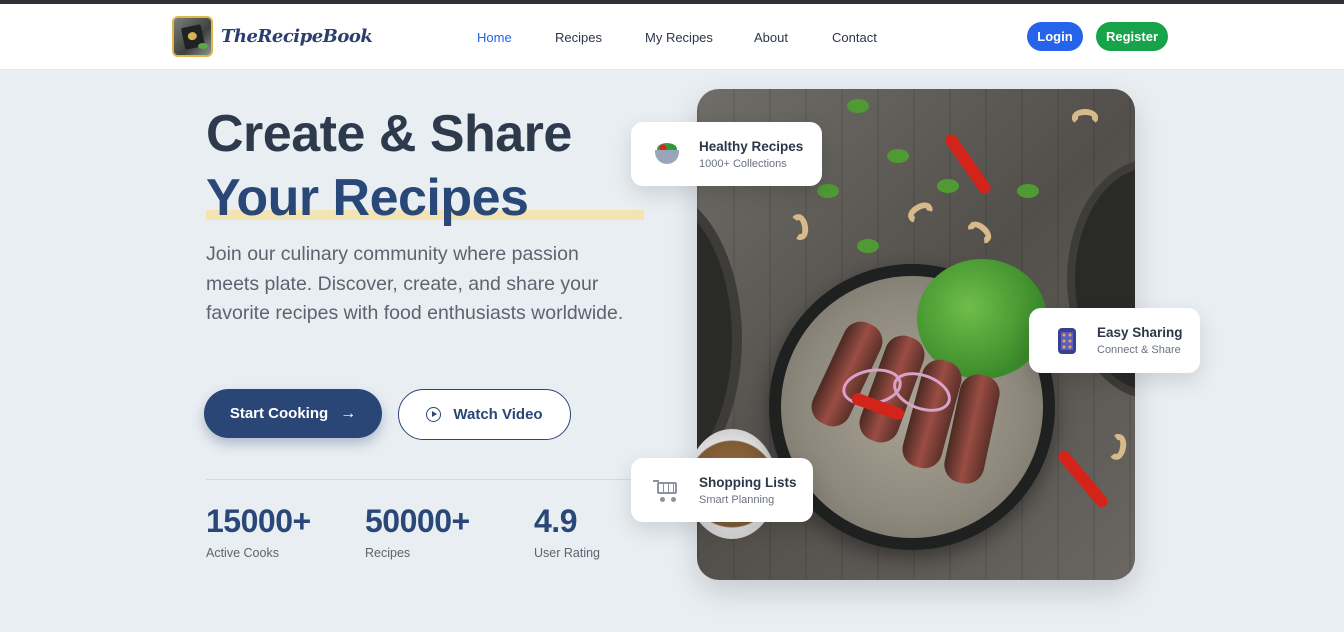 This screenshot has height=632, width=1344. What do you see at coordinates (737, 499) in the screenshot?
I see `feature-card-subtitle: Smart Planning` at bounding box center [737, 499].